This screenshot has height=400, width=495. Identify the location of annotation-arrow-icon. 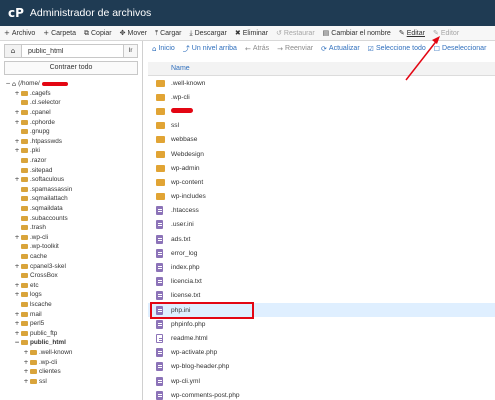
(422, 58).